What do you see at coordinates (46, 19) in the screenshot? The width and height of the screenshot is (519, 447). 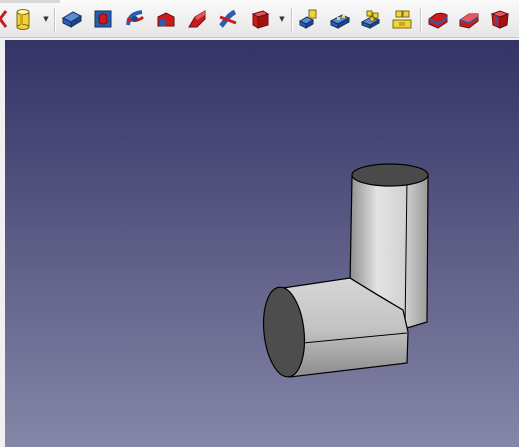 I see `cylinder-dropdown-arrow: ▼` at bounding box center [46, 19].